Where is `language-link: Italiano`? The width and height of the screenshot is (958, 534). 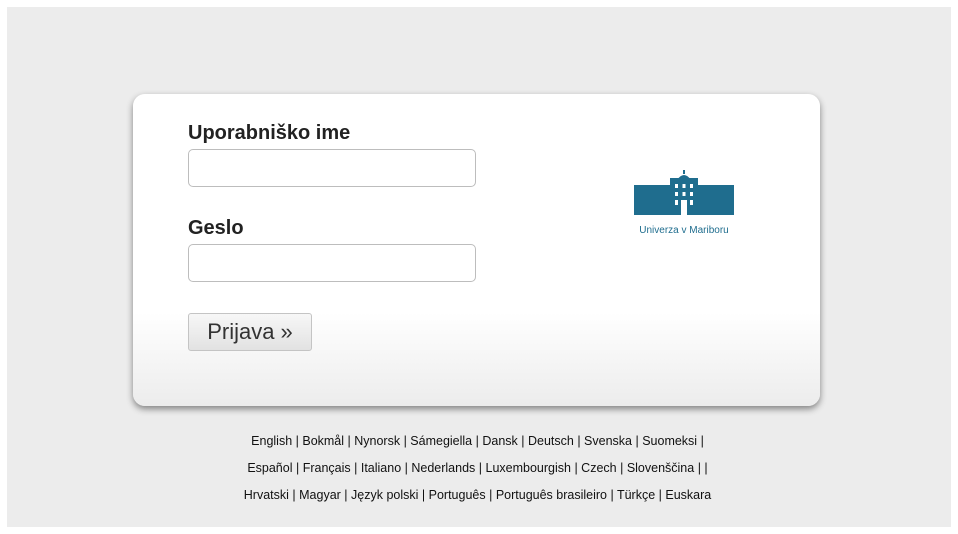
language-link: Italiano is located at coordinates (381, 468).